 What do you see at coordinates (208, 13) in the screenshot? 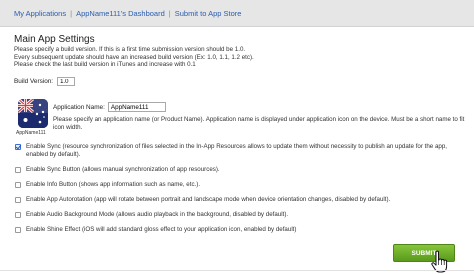
I see `breadcrumb-submit-to-app-store: Submit to App Store` at bounding box center [208, 13].